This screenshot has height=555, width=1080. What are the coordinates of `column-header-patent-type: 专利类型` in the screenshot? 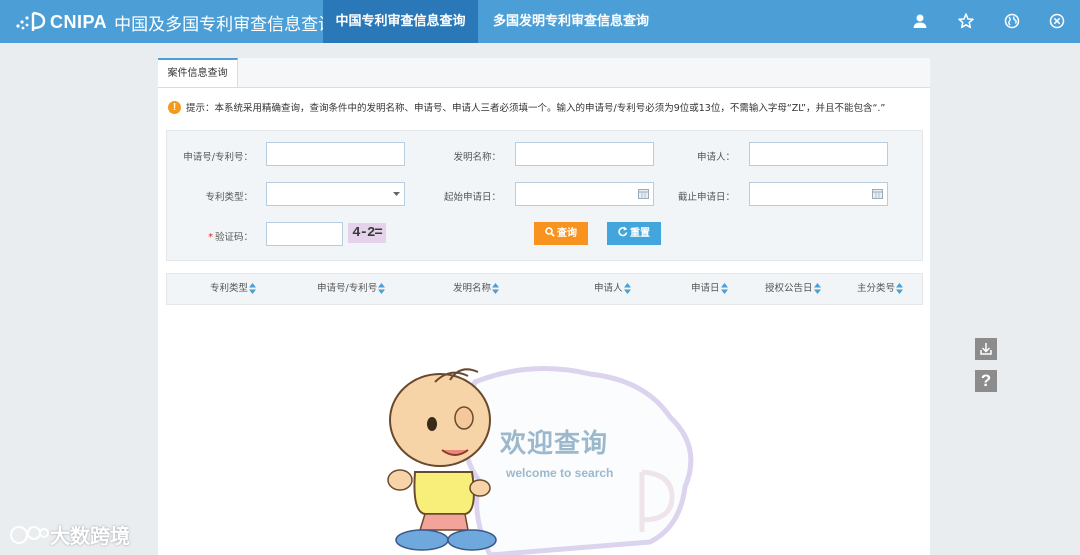 It's located at (233, 289).